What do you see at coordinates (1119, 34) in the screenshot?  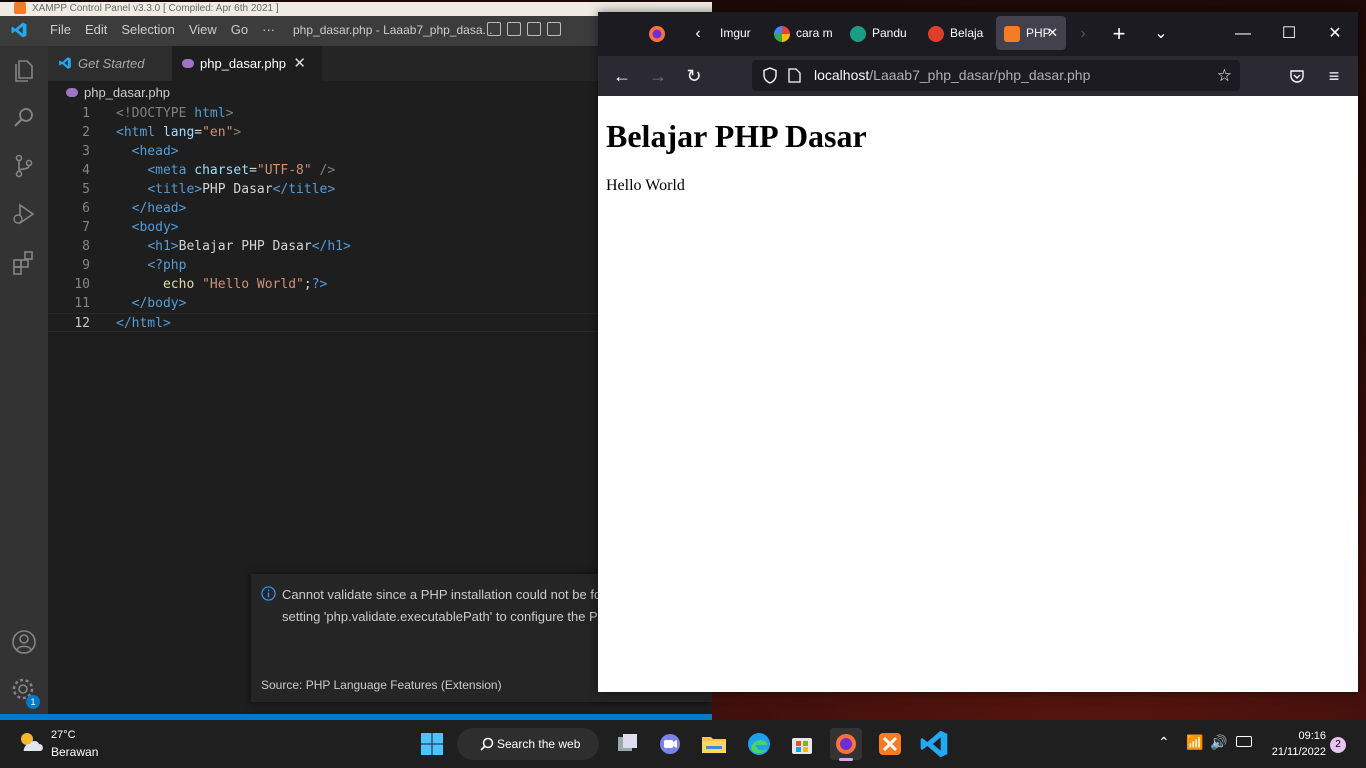 I see `new-tab-button: +` at bounding box center [1119, 34].